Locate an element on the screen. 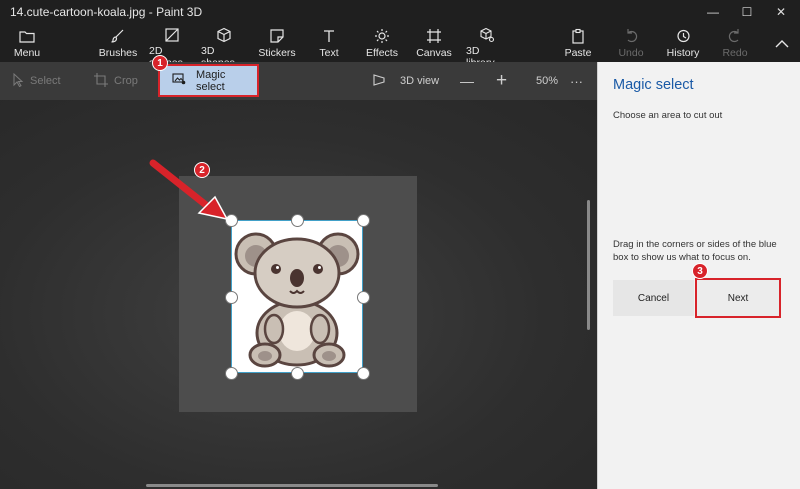  brushes-button: Brushes is located at coordinates (118, 43).